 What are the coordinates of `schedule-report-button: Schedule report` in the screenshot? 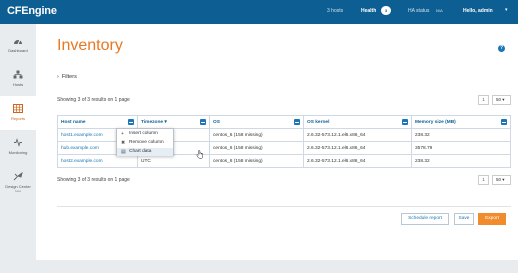 It's located at (425, 219).